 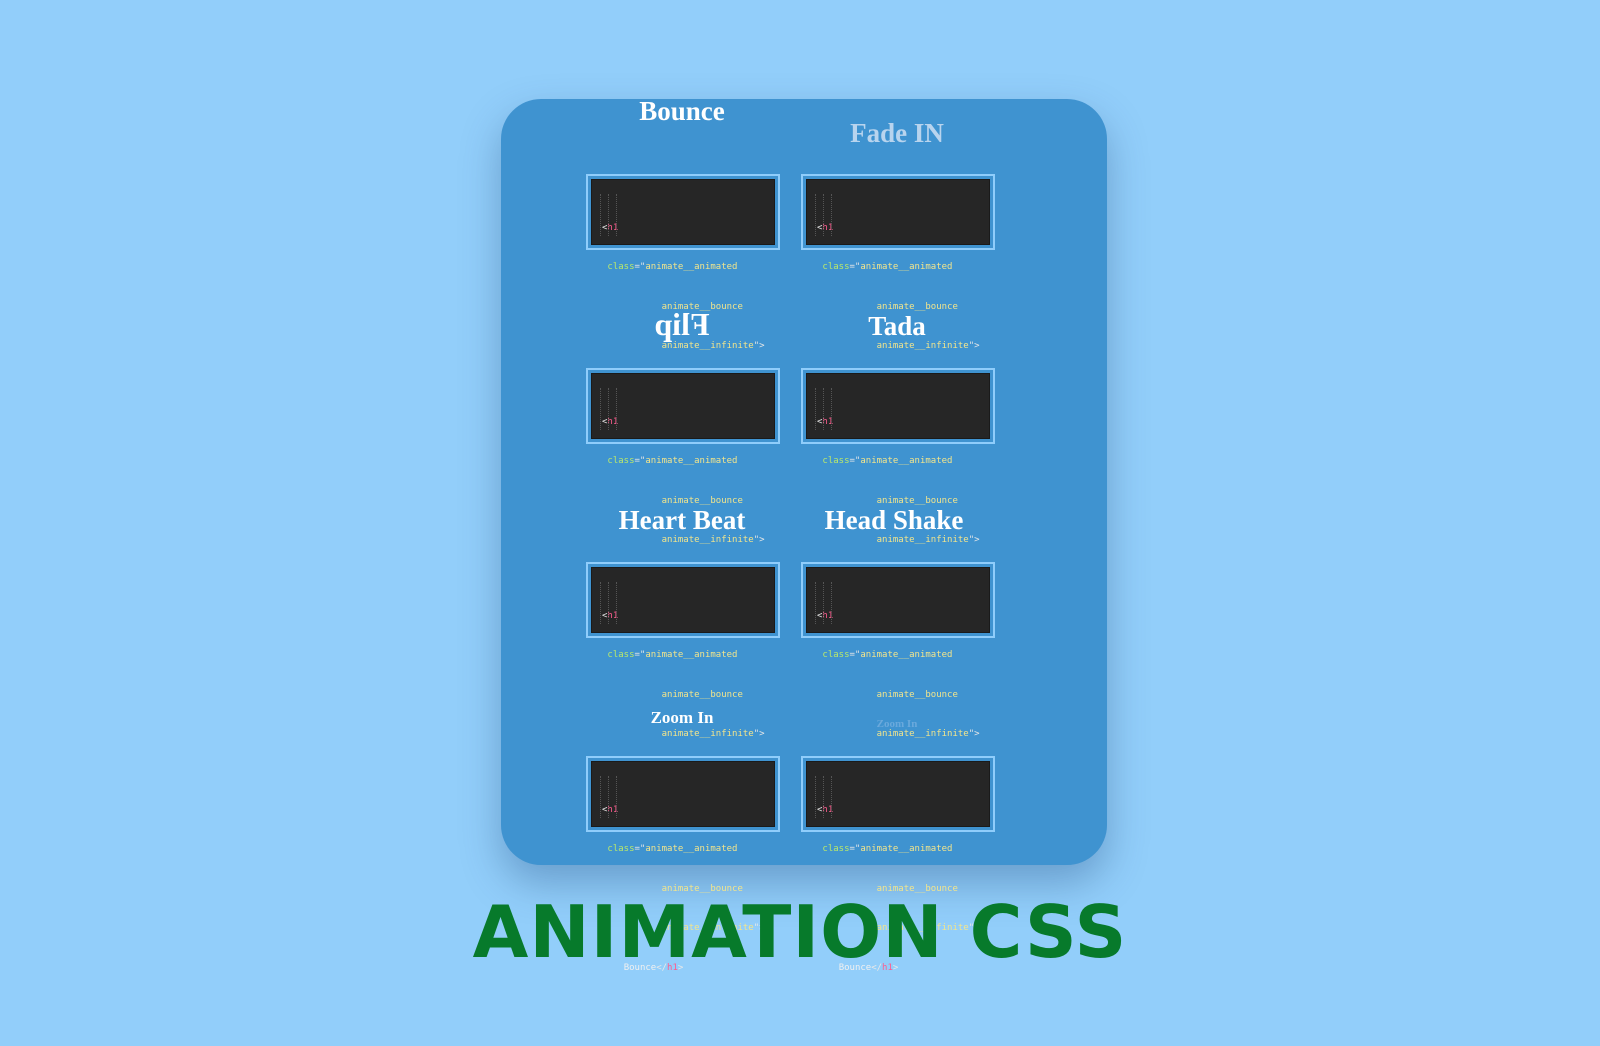 What do you see at coordinates (897, 133) in the screenshot?
I see `demo-title-fade-in: Fade IN` at bounding box center [897, 133].